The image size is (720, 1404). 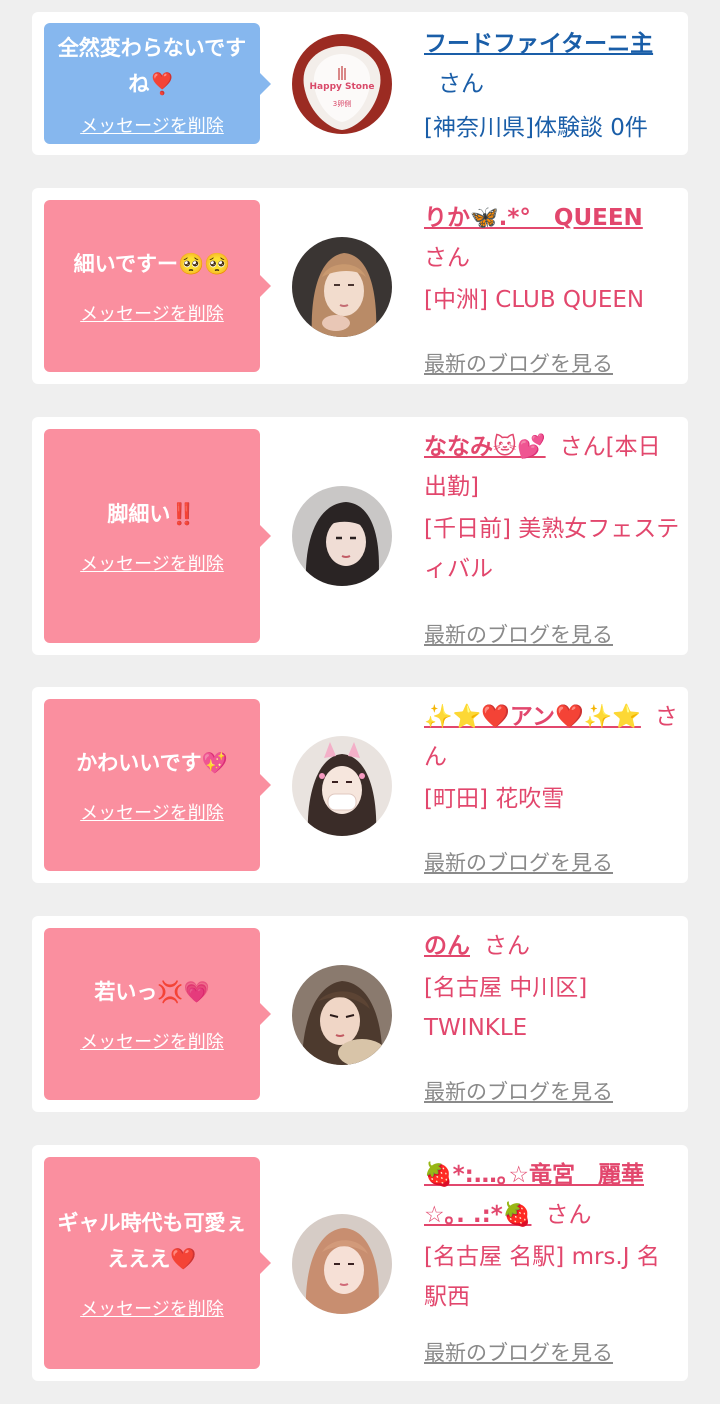 What do you see at coordinates (152, 763) in the screenshot?
I see `message-text: かわいいです💖` at bounding box center [152, 763].